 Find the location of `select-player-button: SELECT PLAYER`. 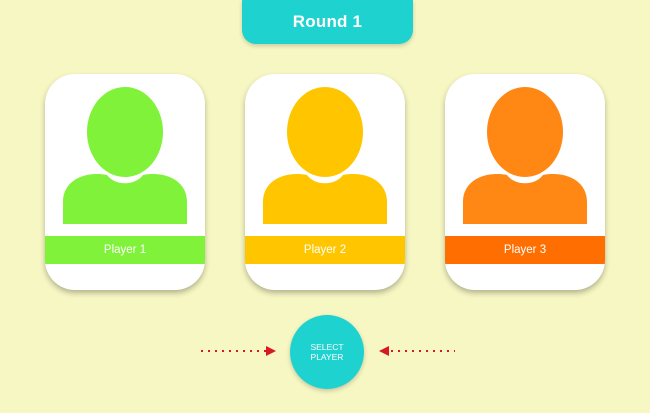

select-player-button: SELECT PLAYER is located at coordinates (327, 352).